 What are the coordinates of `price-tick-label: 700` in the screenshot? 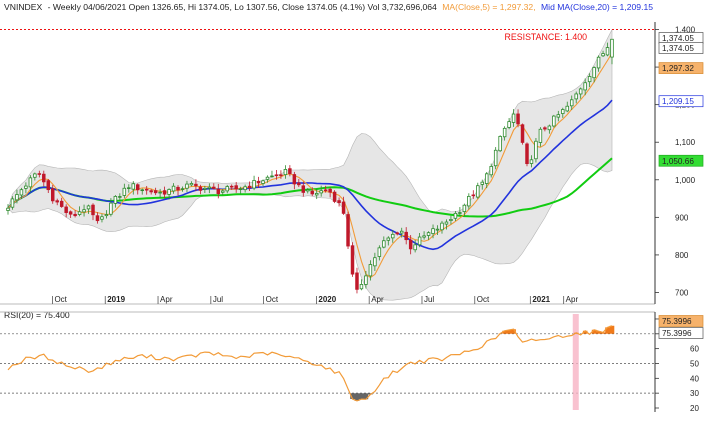 It's located at (682, 292).